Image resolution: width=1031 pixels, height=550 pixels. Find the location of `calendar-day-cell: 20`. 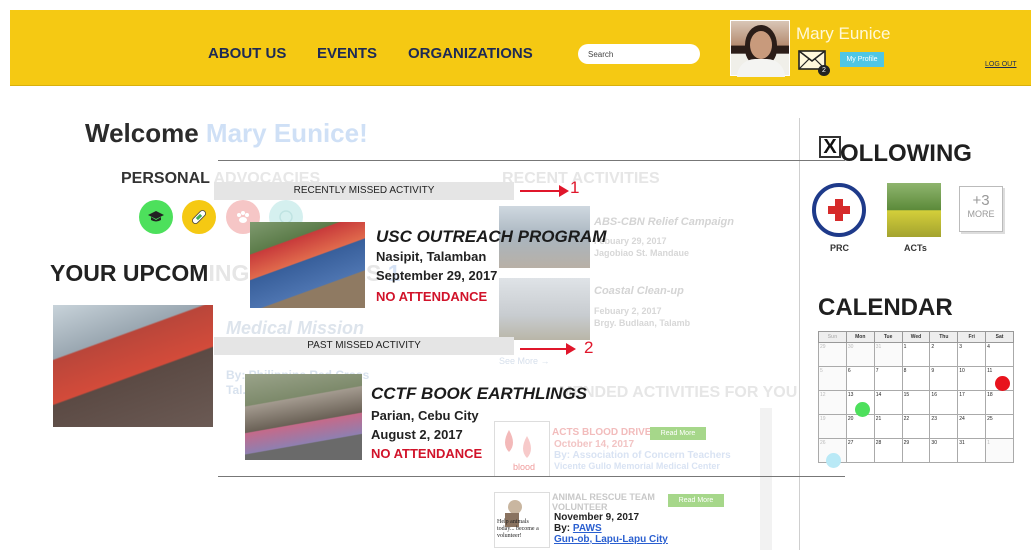

calendar-day-cell: 20 is located at coordinates (860, 426).